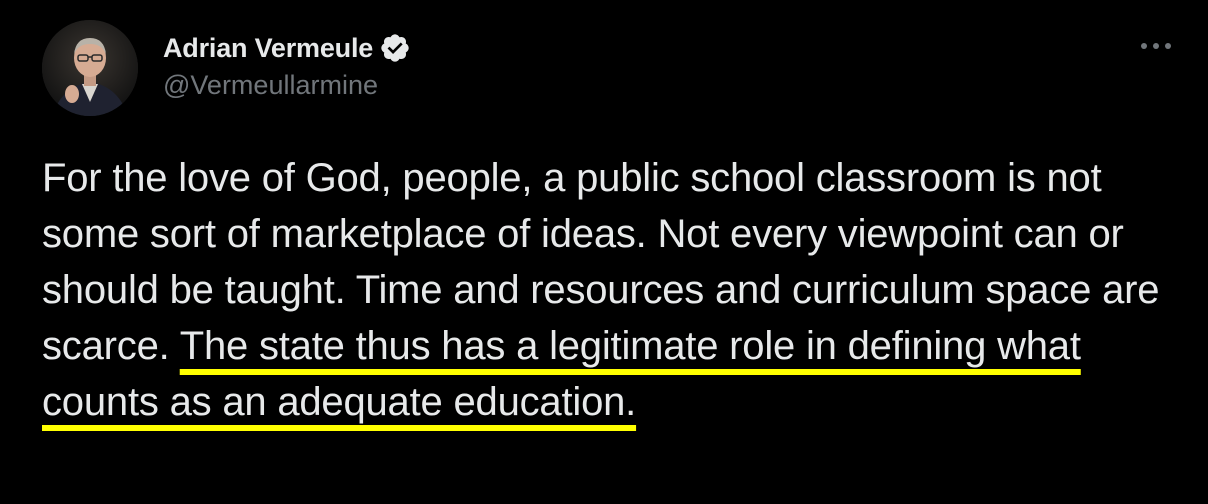 This screenshot has width=1208, height=504. I want to click on ellipsis-horizontal-icon, so click(1156, 46).